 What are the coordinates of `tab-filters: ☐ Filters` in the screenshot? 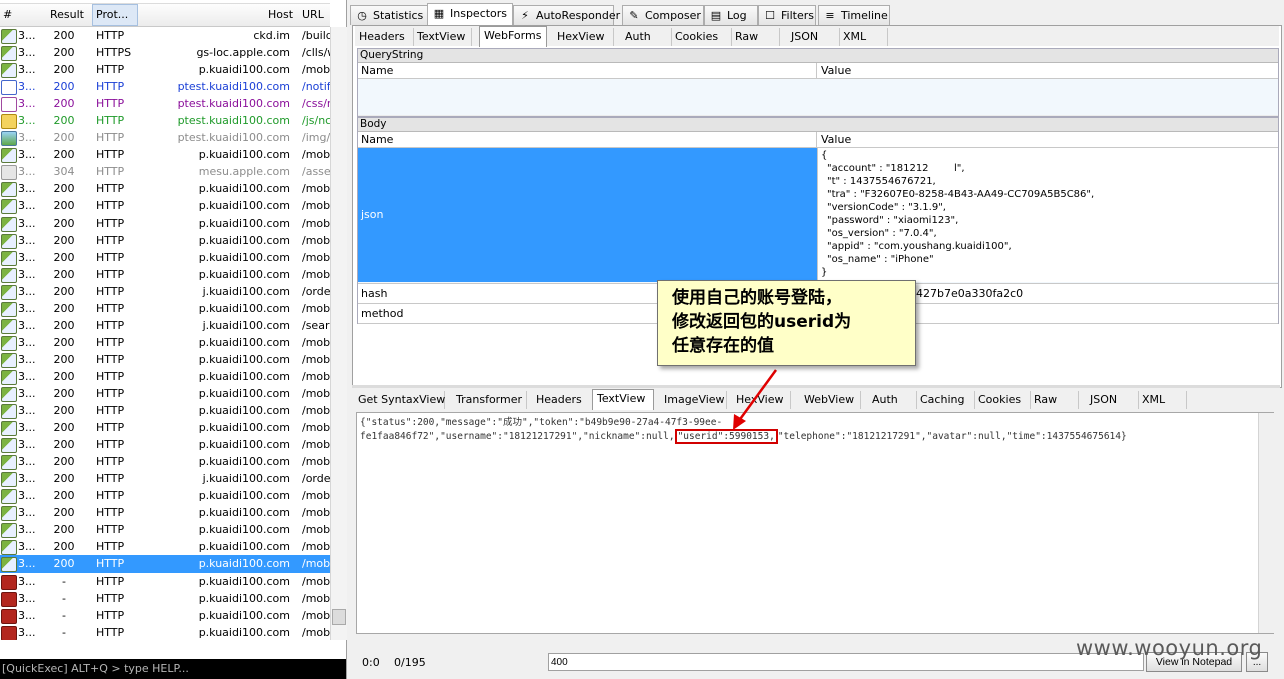 It's located at (787, 15).